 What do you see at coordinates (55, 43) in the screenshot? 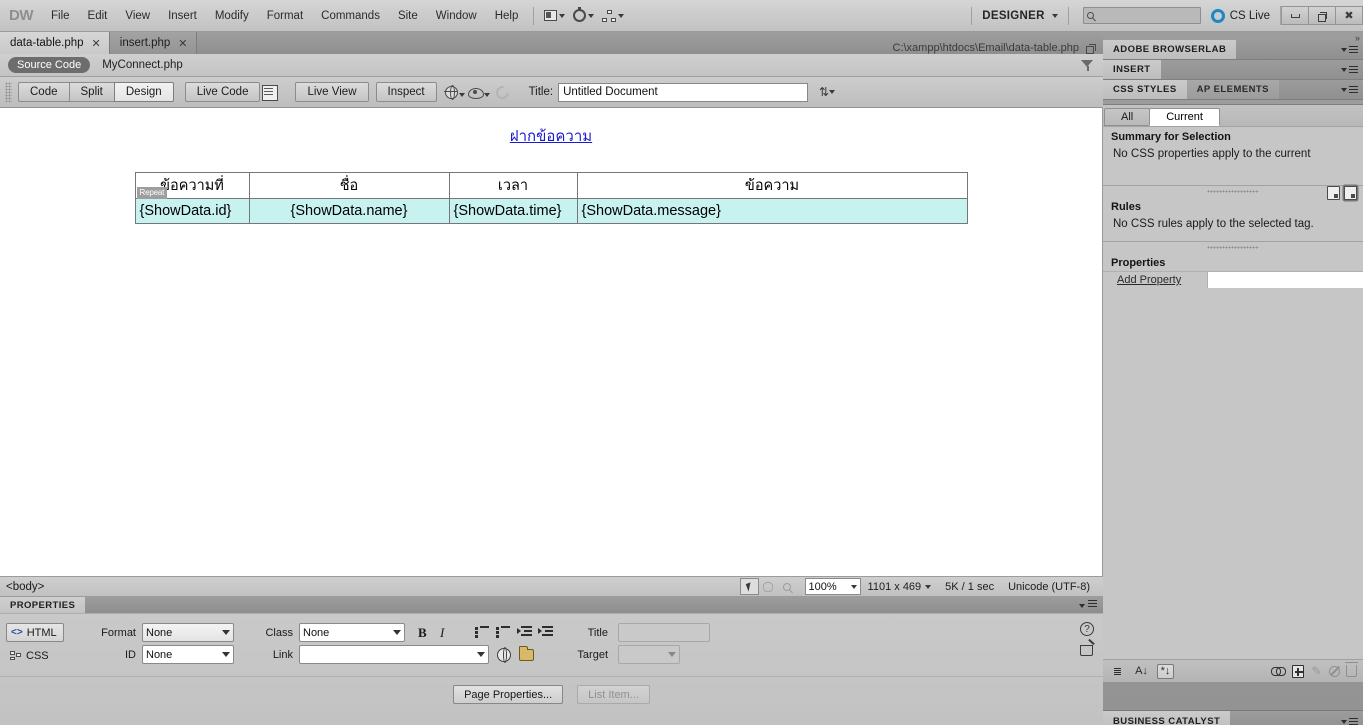
I see `document-tab-data-table: data-table.php ✕` at bounding box center [55, 43].